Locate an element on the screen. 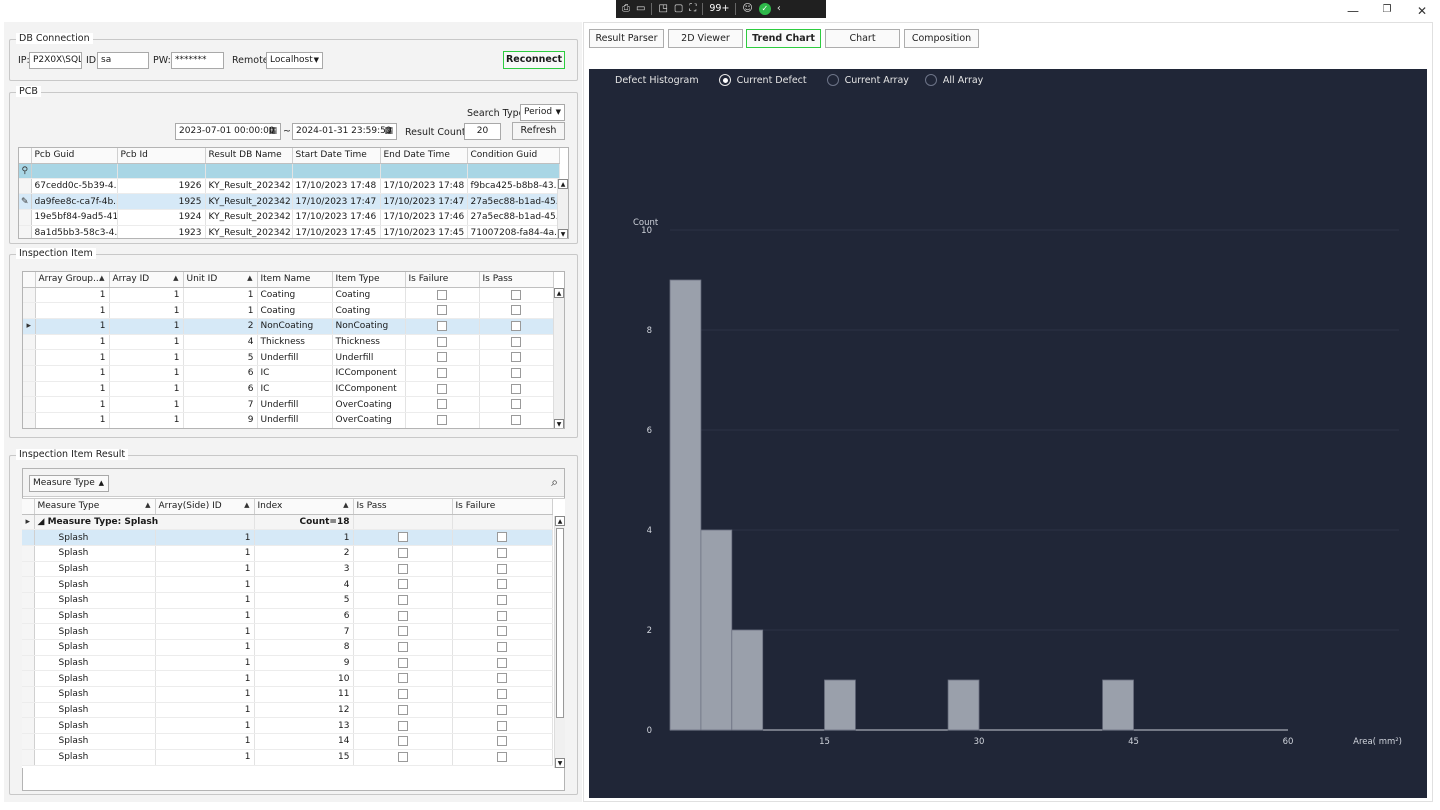 This screenshot has width=1440, height=810. id-field: sa is located at coordinates (123, 60).